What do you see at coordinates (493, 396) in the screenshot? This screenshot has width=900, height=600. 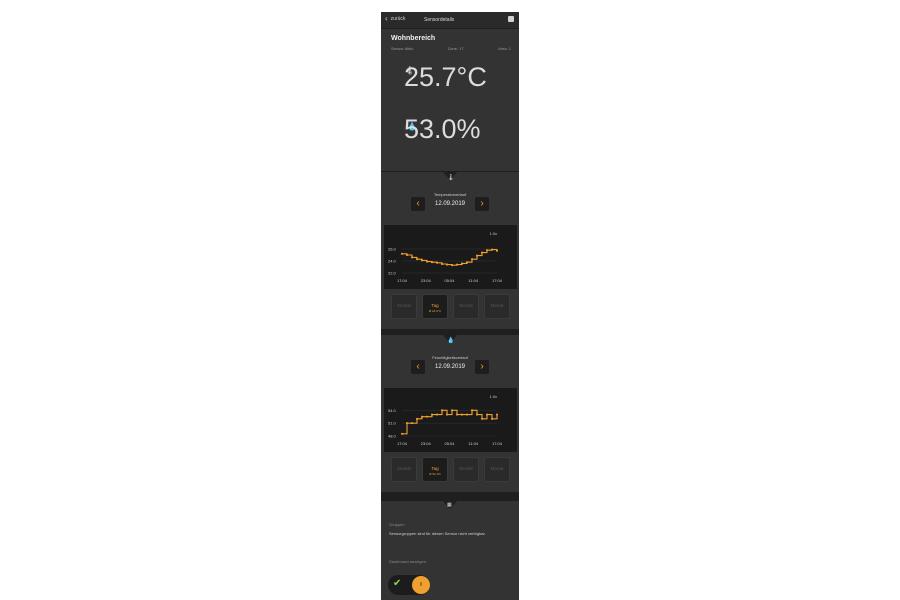 I see `humidity-zoom-label: 1.0x` at bounding box center [493, 396].